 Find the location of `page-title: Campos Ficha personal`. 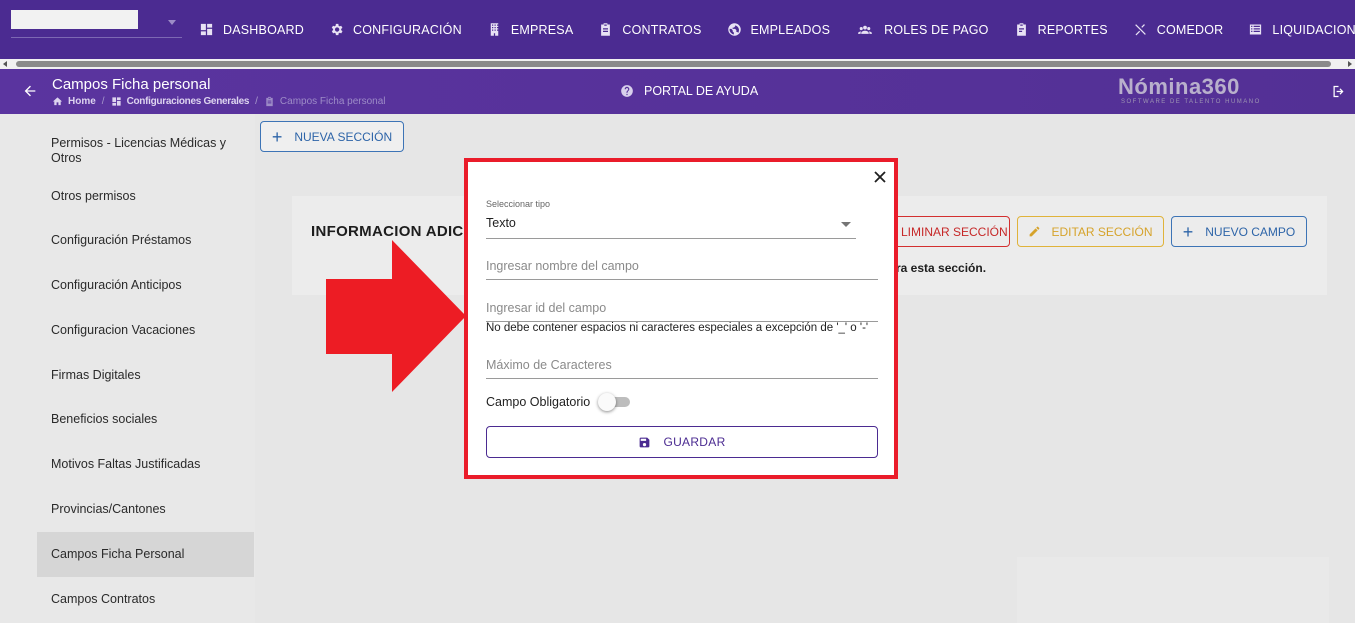

page-title: Campos Ficha personal is located at coordinates (131, 84).